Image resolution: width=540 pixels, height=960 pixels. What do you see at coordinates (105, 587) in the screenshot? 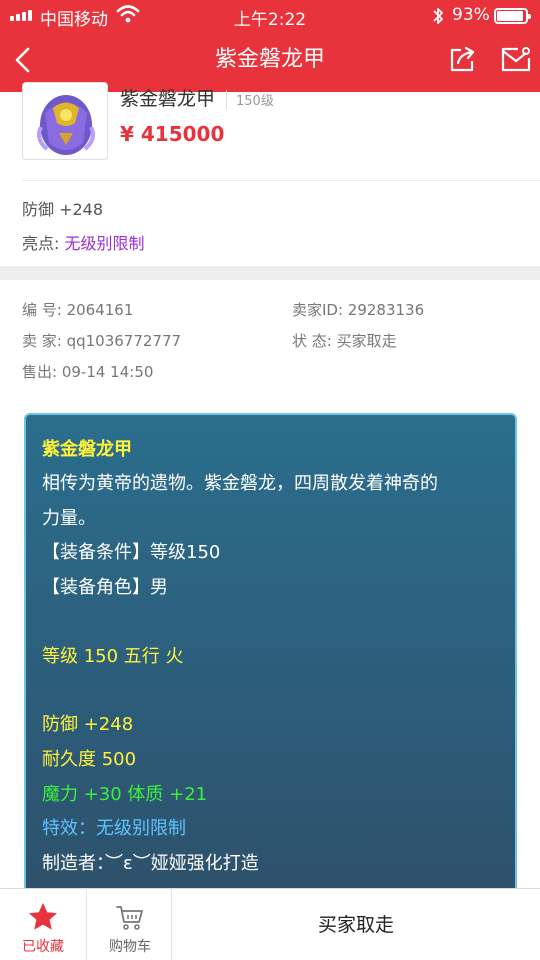
I see `card-equip-role: 【装备角色】男` at bounding box center [105, 587].